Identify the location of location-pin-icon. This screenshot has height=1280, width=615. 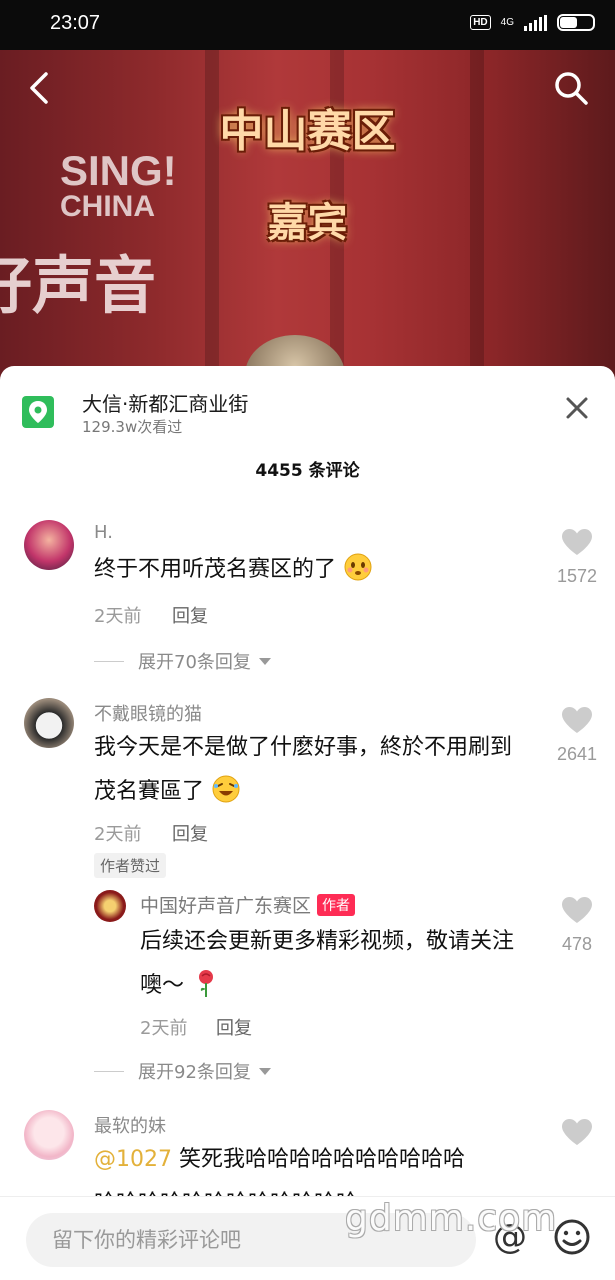
(38, 412).